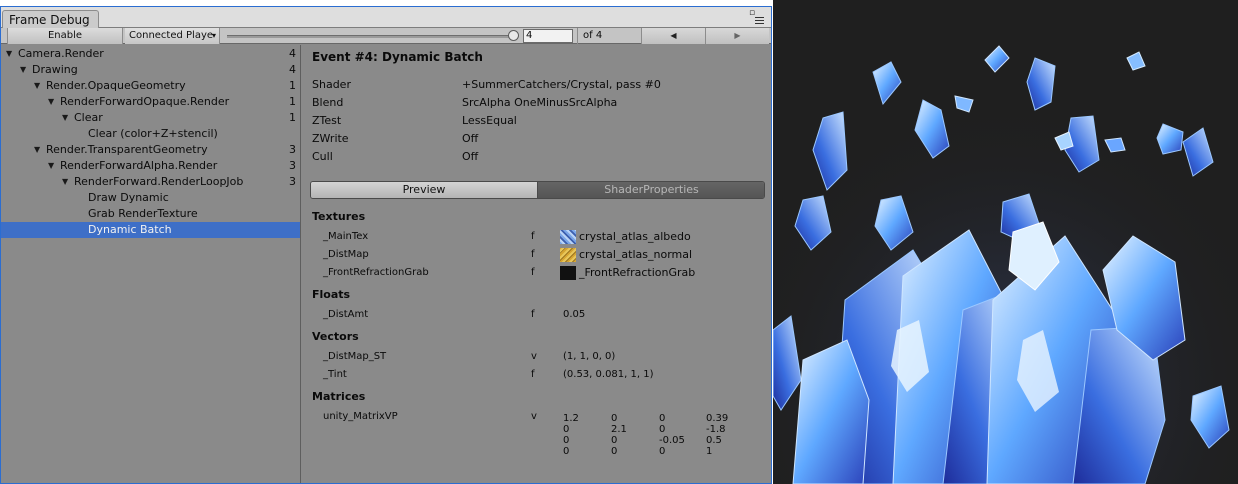 This screenshot has width=1238, height=484. What do you see at coordinates (55, 69) in the screenshot?
I see `tree-item-label: Drawing` at bounding box center [55, 69].